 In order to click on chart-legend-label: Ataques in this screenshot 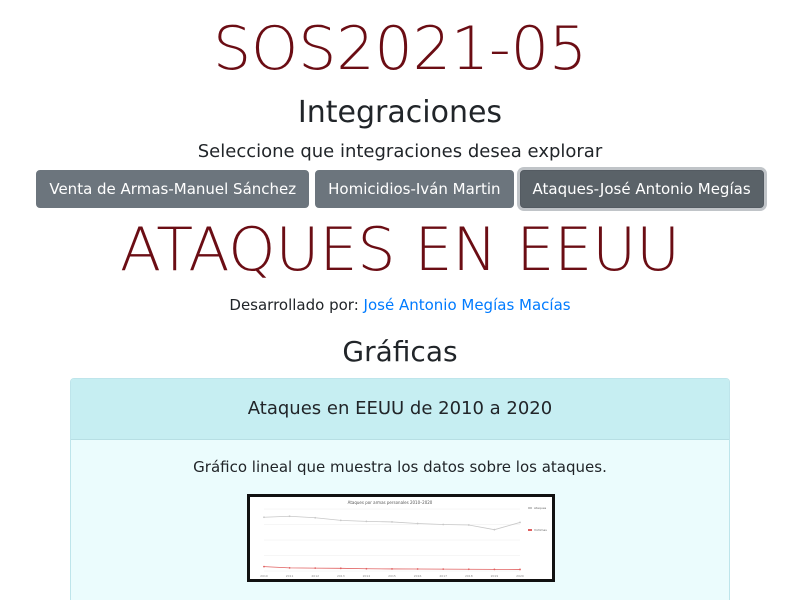, I will do `click(540, 508)`.